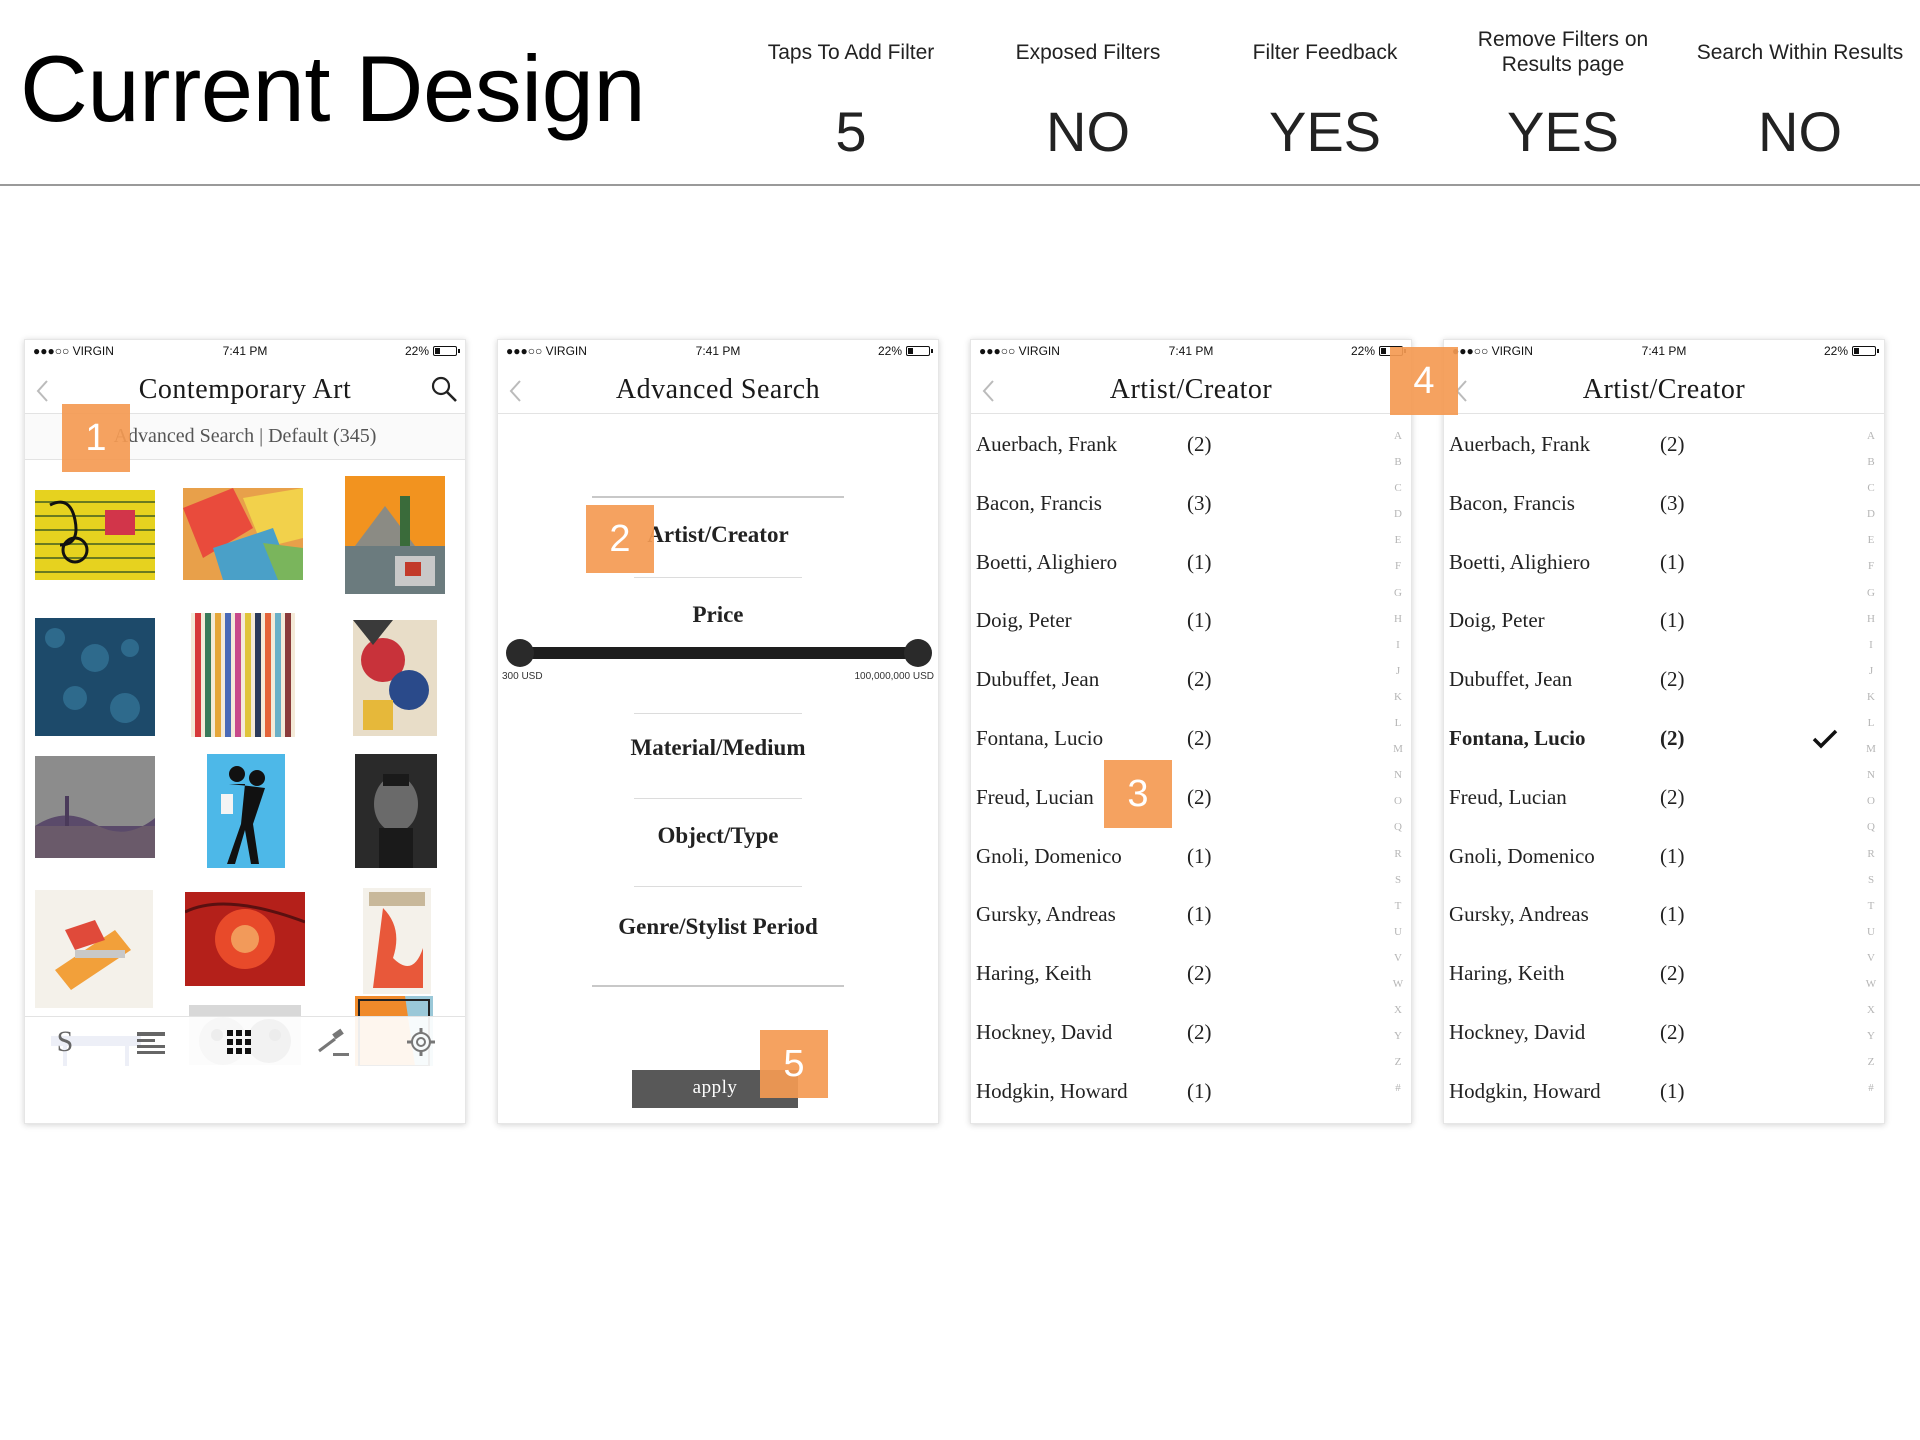 The width and height of the screenshot is (1920, 1440). Describe the element at coordinates (520, 653) in the screenshot. I see `price-min-handle` at that location.